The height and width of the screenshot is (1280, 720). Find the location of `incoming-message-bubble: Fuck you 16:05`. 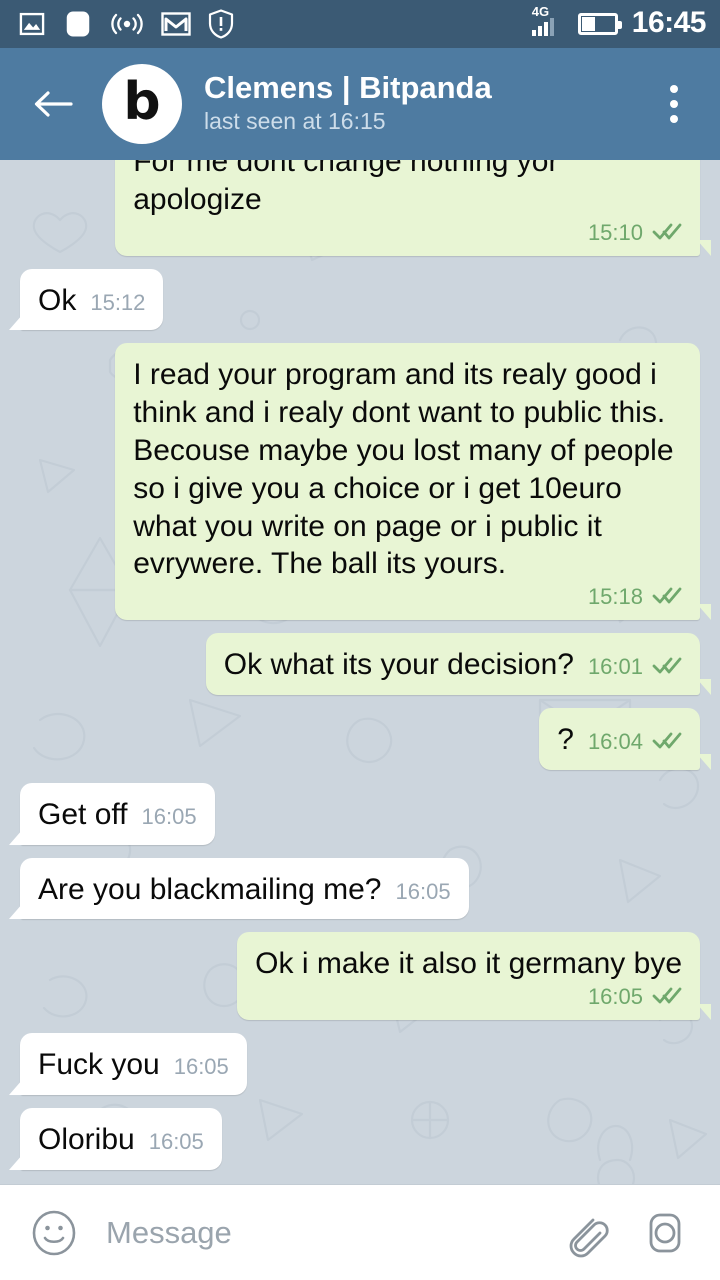

incoming-message-bubble: Fuck you 16:05 is located at coordinates (128, 1064).